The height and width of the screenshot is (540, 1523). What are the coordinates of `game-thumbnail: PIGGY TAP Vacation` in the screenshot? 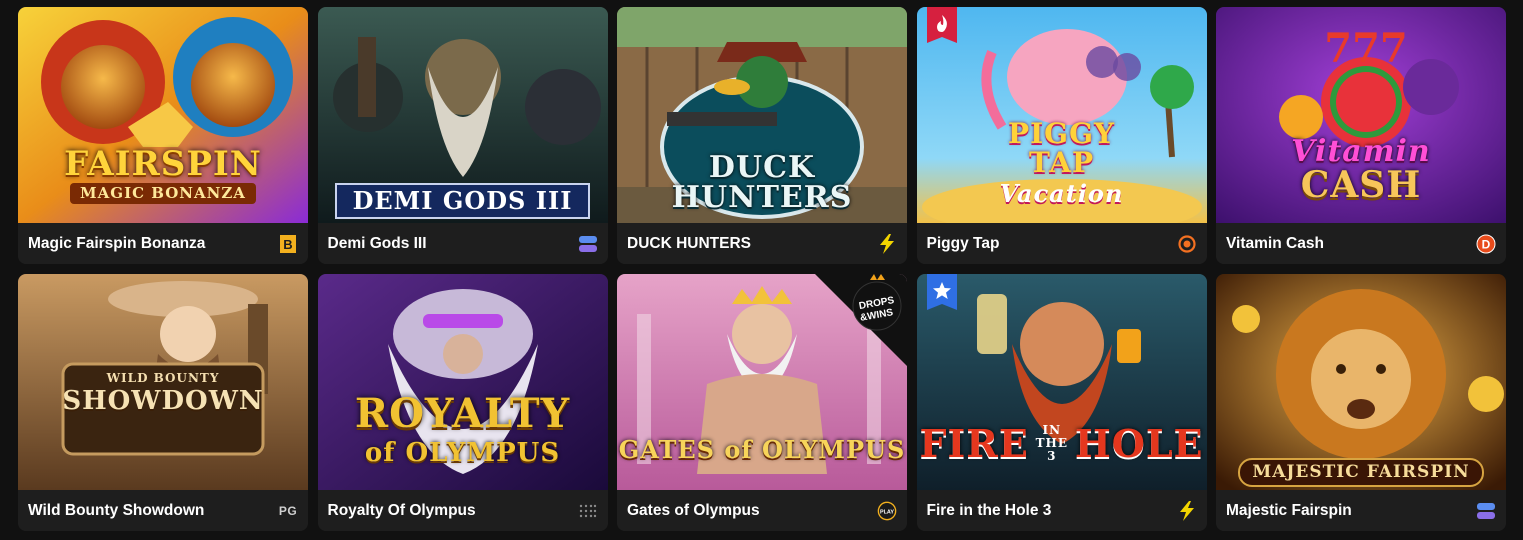 It's located at (1061, 115).